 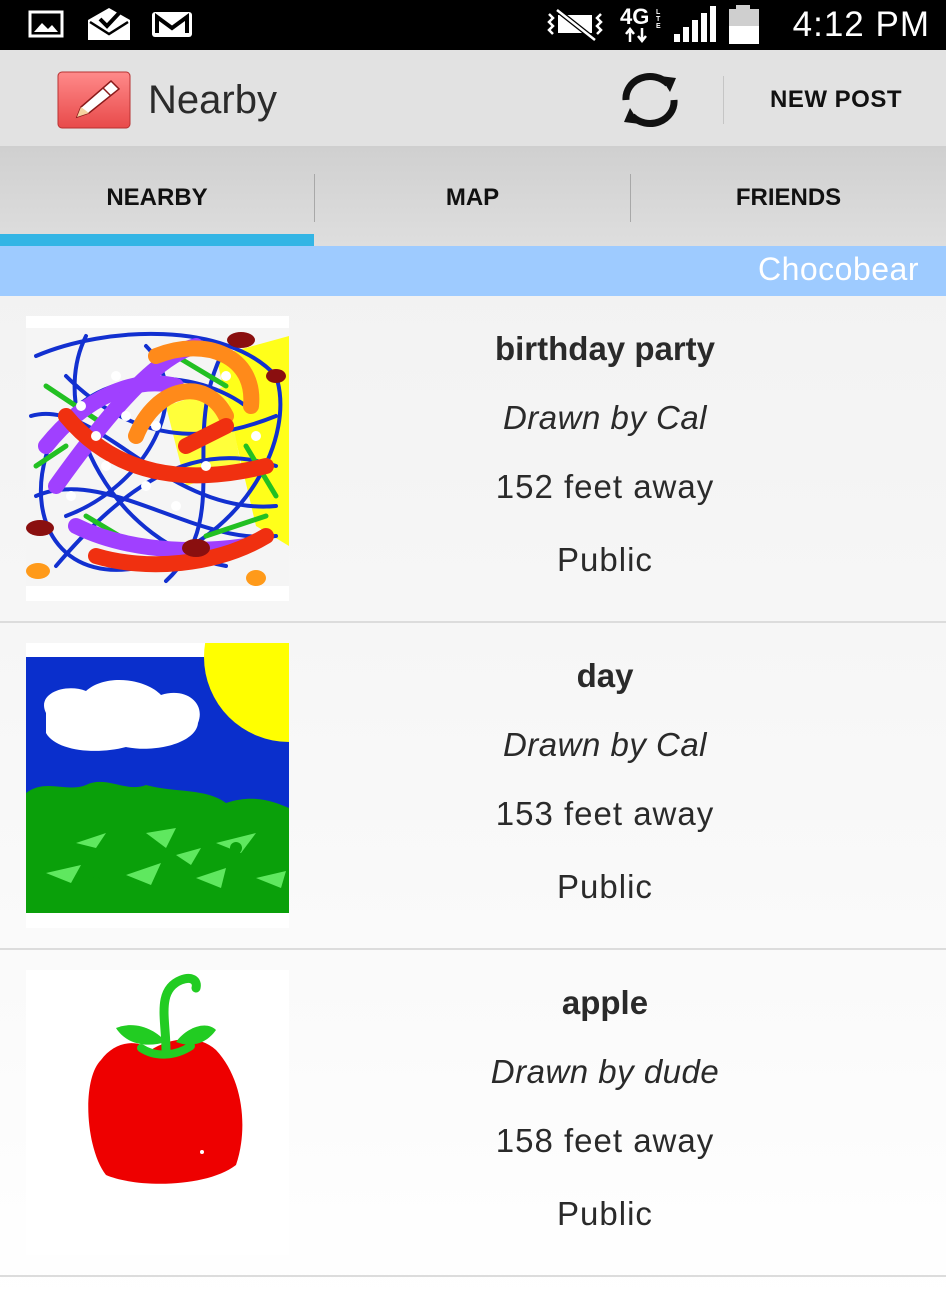 I want to click on action-bar: Nearby NEW POST, so click(x=473, y=99).